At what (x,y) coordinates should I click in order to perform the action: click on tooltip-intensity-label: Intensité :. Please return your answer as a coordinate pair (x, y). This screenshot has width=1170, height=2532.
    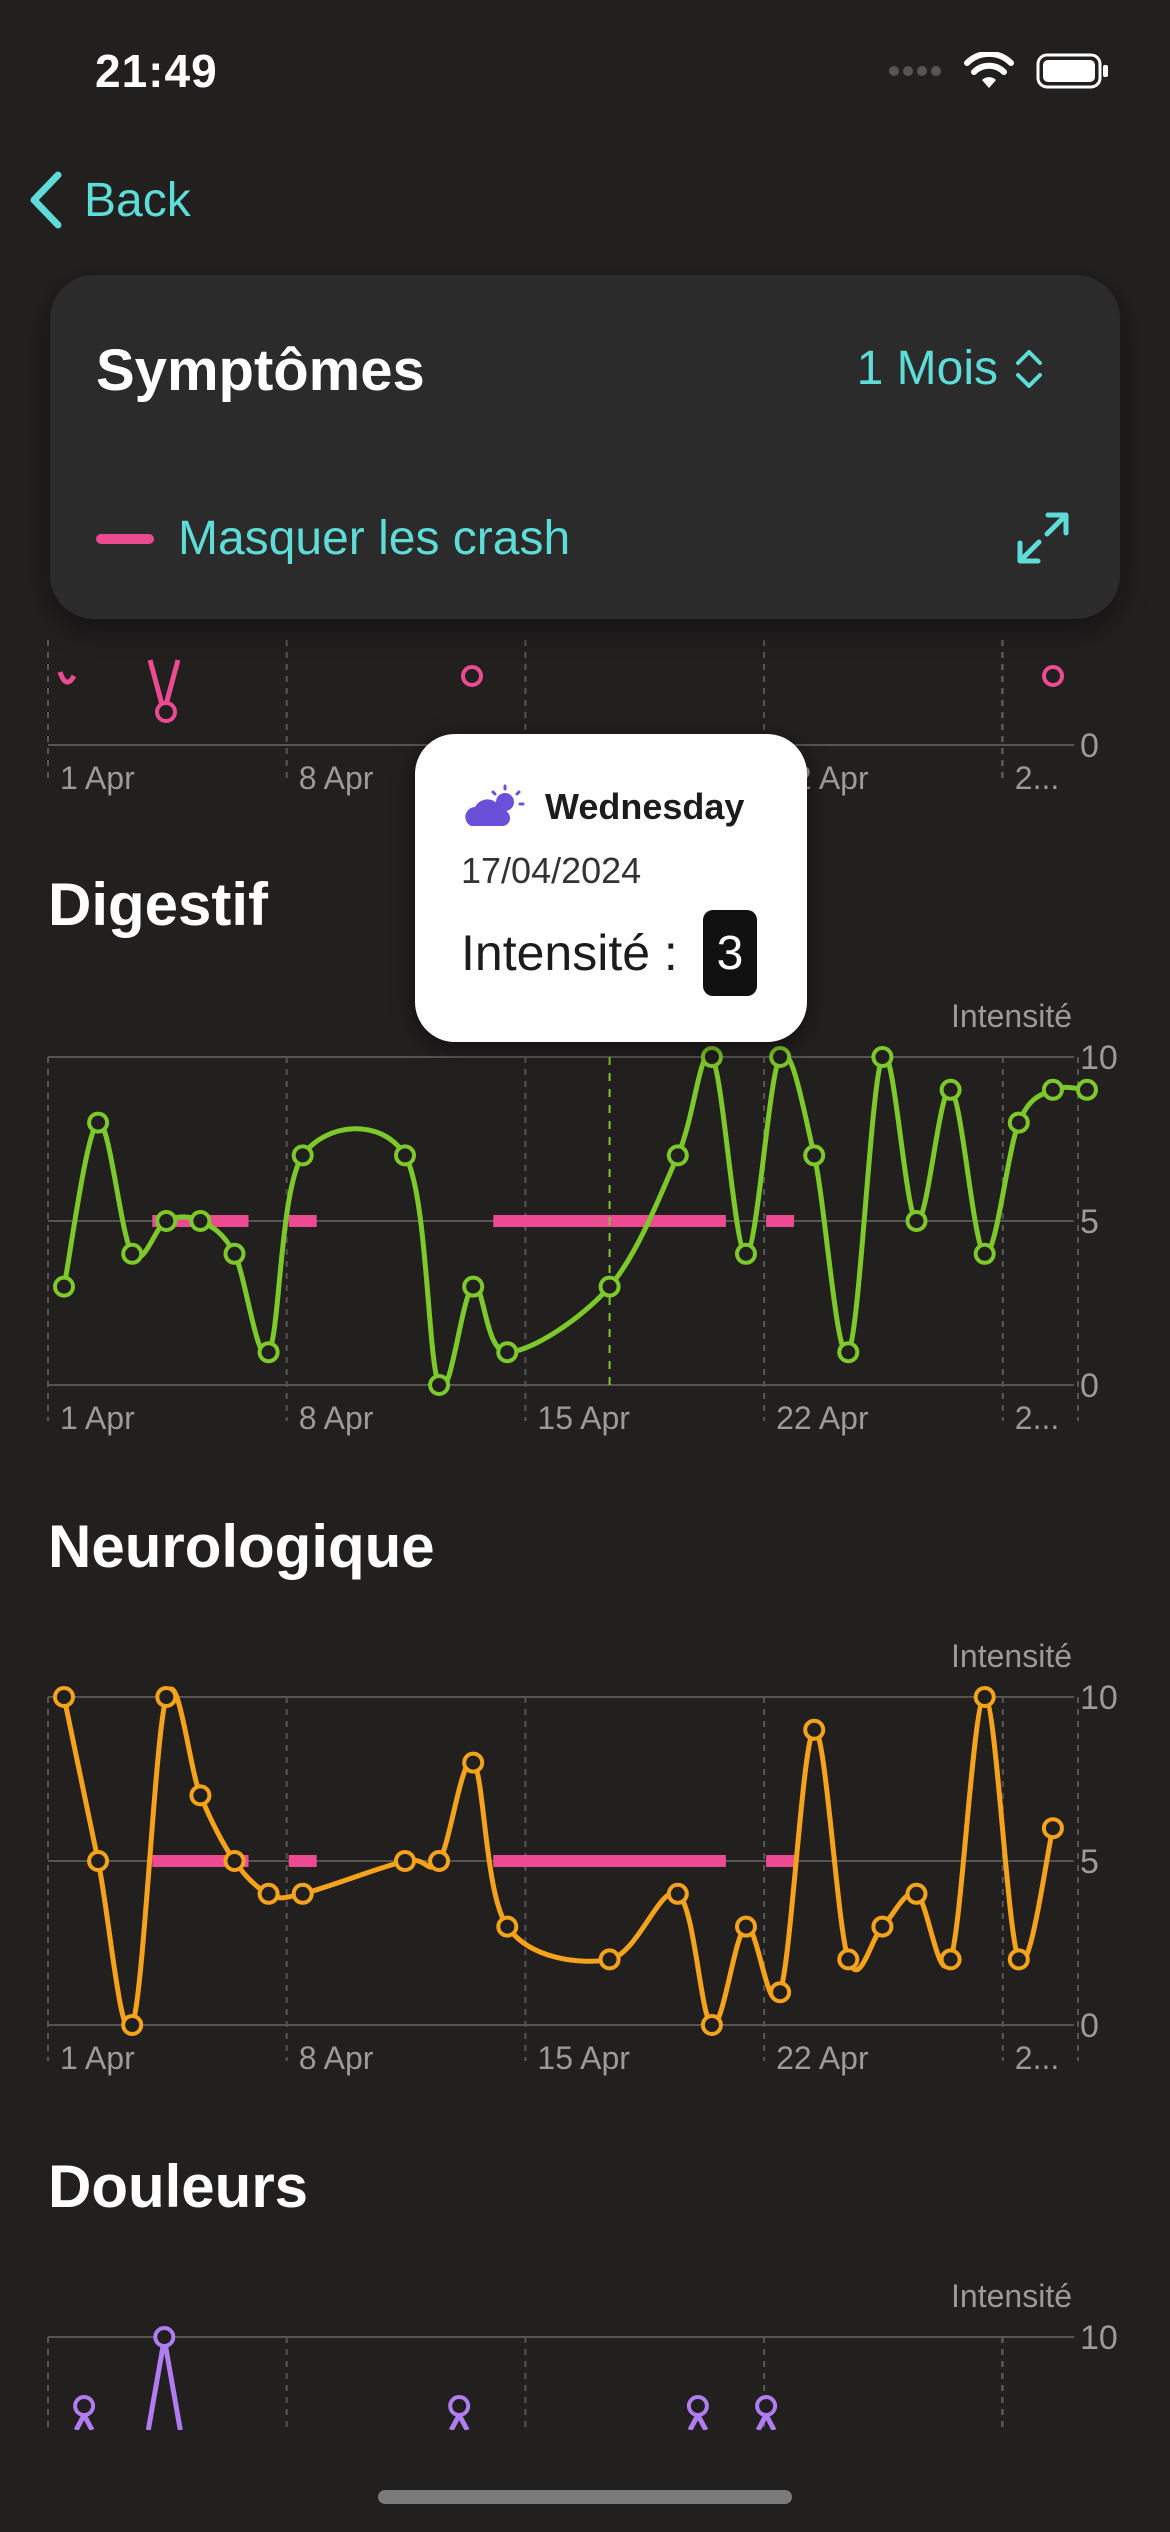
    Looking at the image, I should click on (569, 953).